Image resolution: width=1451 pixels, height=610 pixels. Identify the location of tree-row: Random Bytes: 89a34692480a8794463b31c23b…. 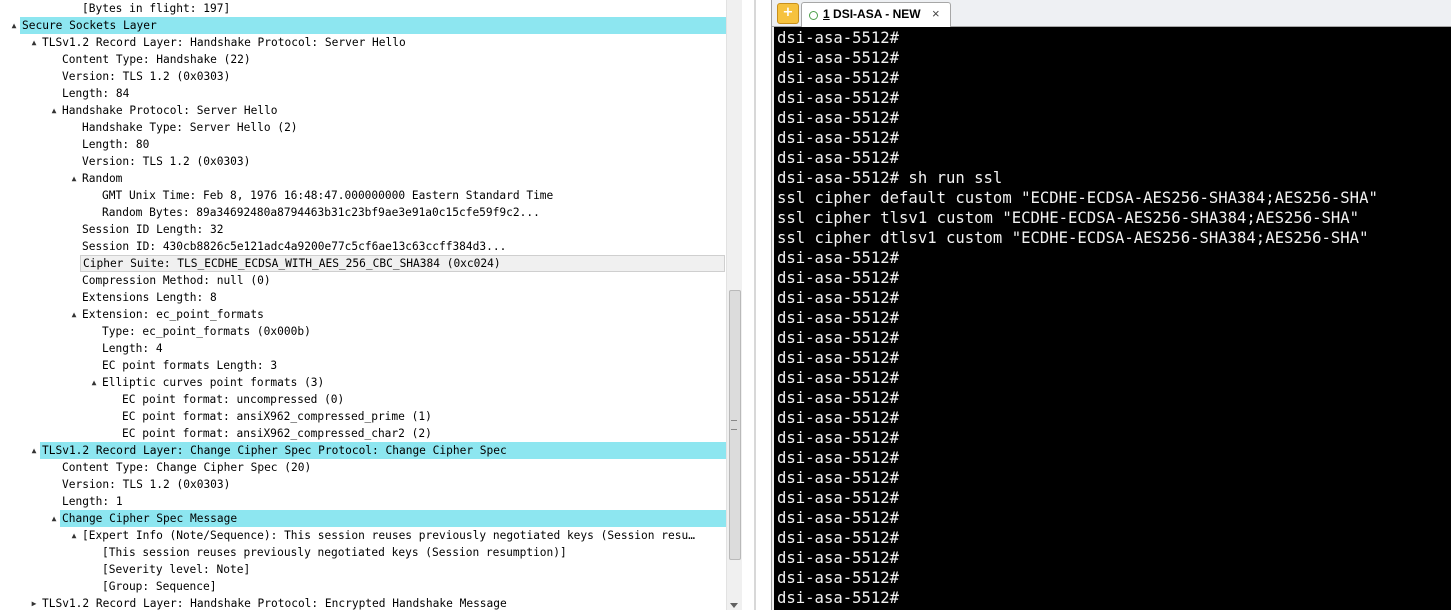
(363, 212).